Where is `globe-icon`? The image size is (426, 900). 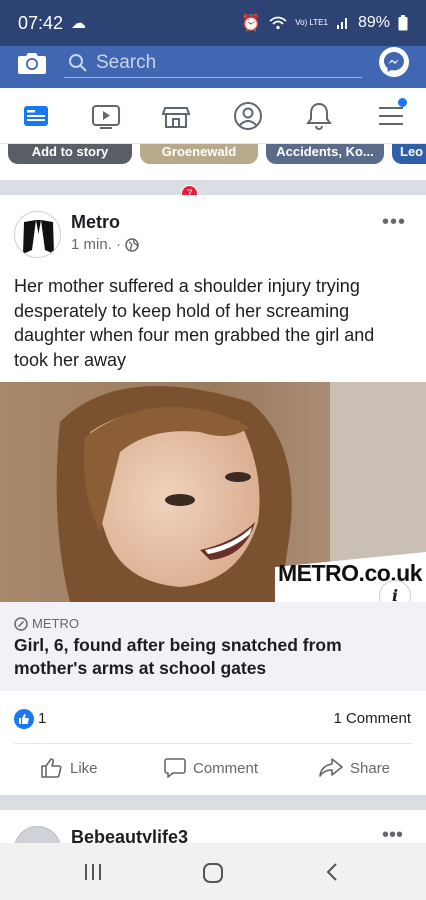 globe-icon is located at coordinates (132, 244).